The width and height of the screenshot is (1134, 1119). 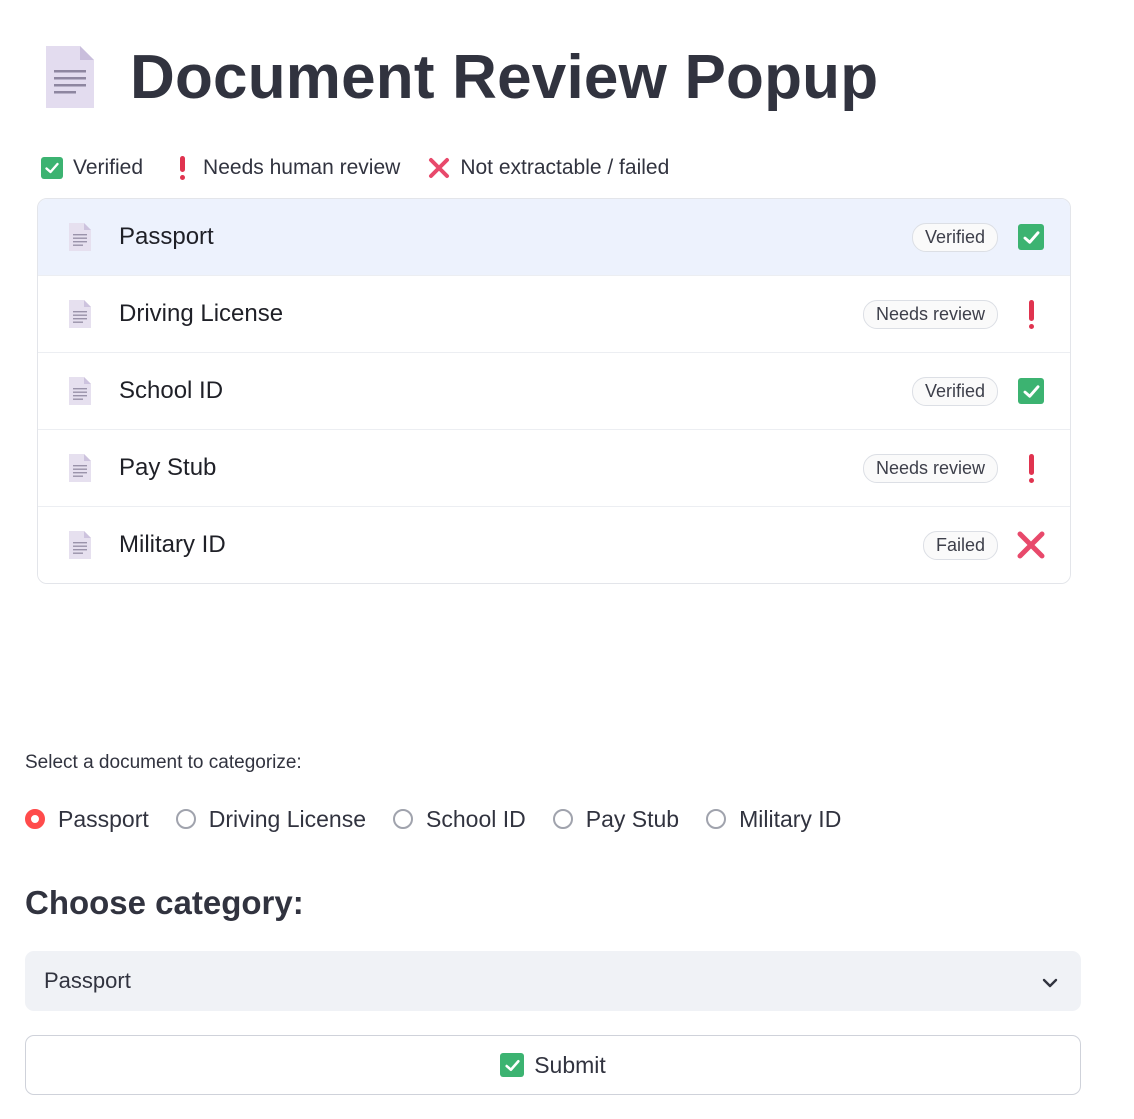 What do you see at coordinates (166, 236) in the screenshot?
I see `document-name: Passport` at bounding box center [166, 236].